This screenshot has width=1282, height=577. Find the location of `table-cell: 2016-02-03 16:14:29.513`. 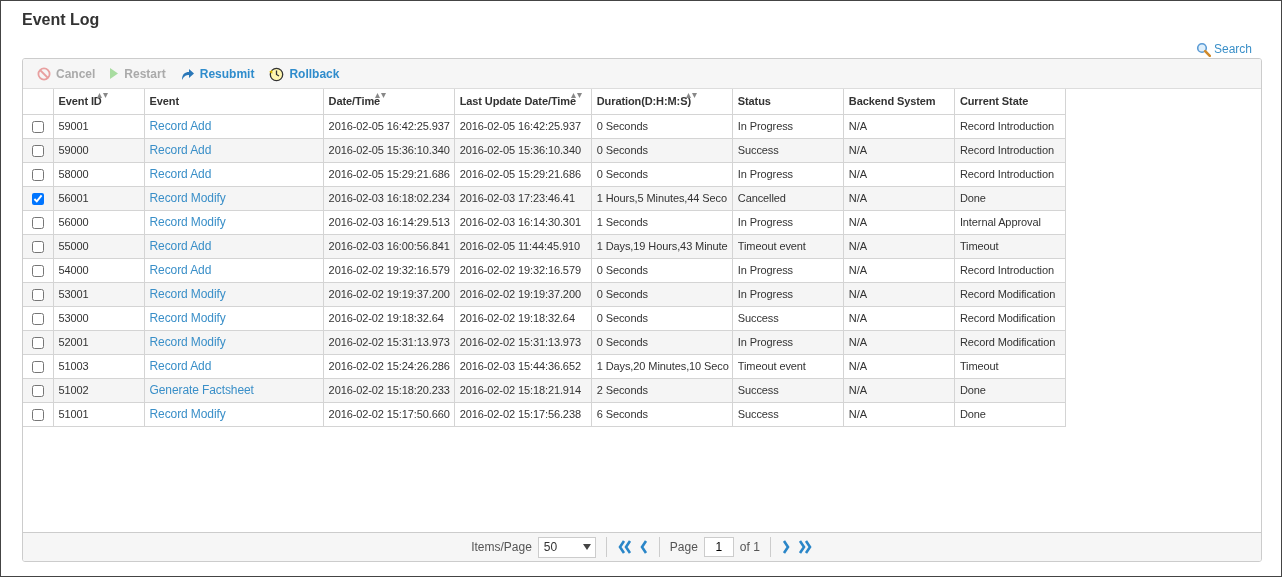

table-cell: 2016-02-03 16:14:29.513 is located at coordinates (389, 221).